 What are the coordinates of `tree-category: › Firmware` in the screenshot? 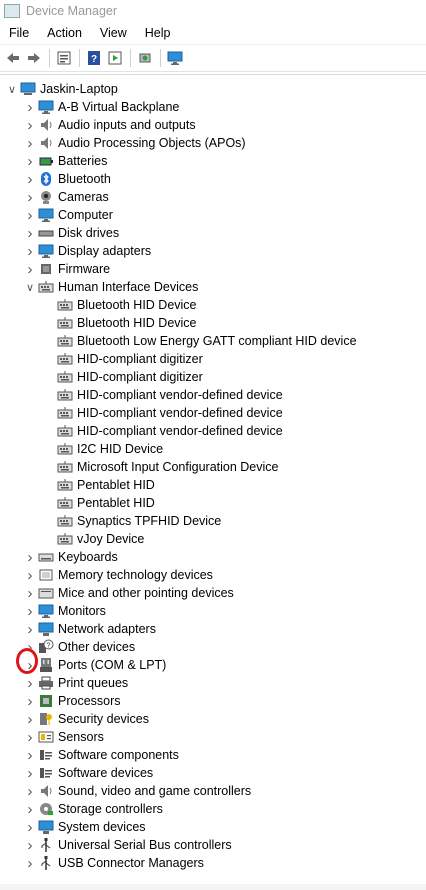 It's located at (67, 269).